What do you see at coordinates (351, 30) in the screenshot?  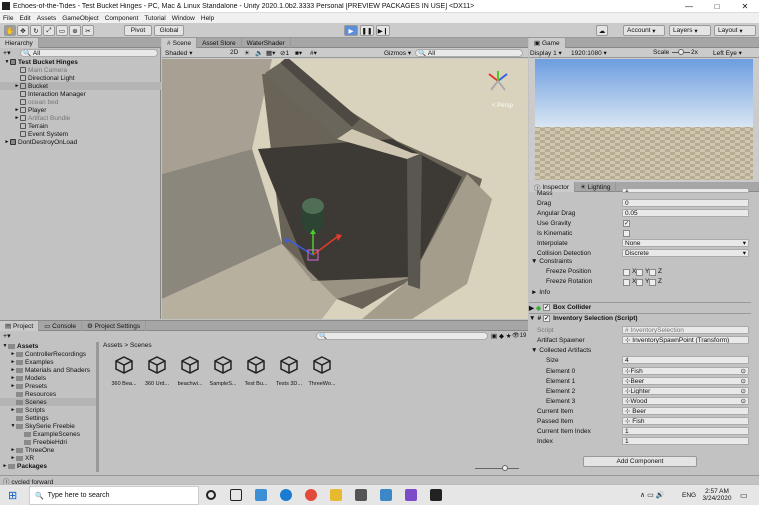 I see `play-button: ▶` at bounding box center [351, 30].